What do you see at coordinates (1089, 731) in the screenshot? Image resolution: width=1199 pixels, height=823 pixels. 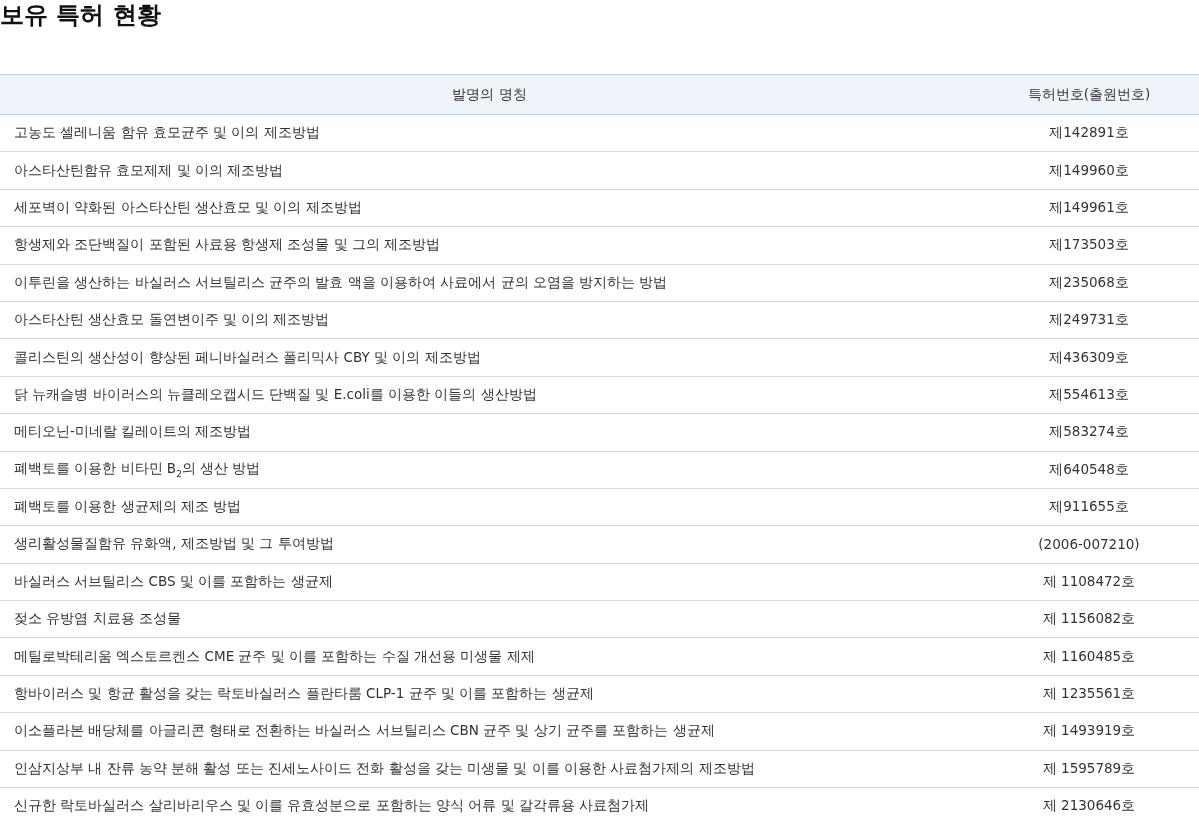 I see `table-cell: 제 1493919호` at bounding box center [1089, 731].